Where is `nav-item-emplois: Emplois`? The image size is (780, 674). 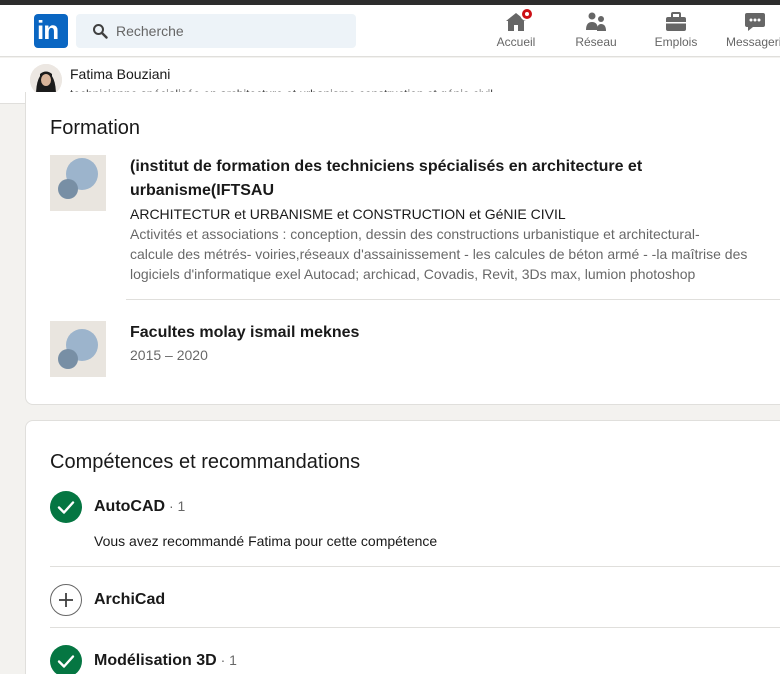 nav-item-emplois: Emplois is located at coordinates (676, 33).